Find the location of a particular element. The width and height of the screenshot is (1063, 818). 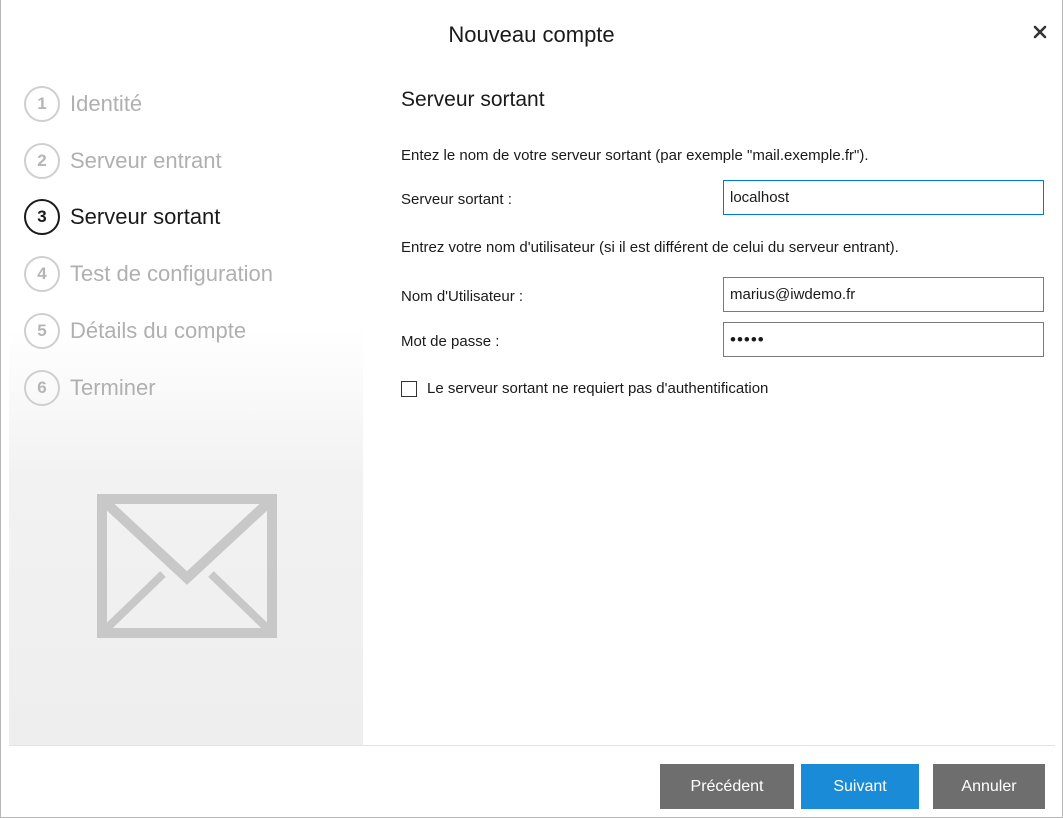

step-label: Identité is located at coordinates (106, 103).